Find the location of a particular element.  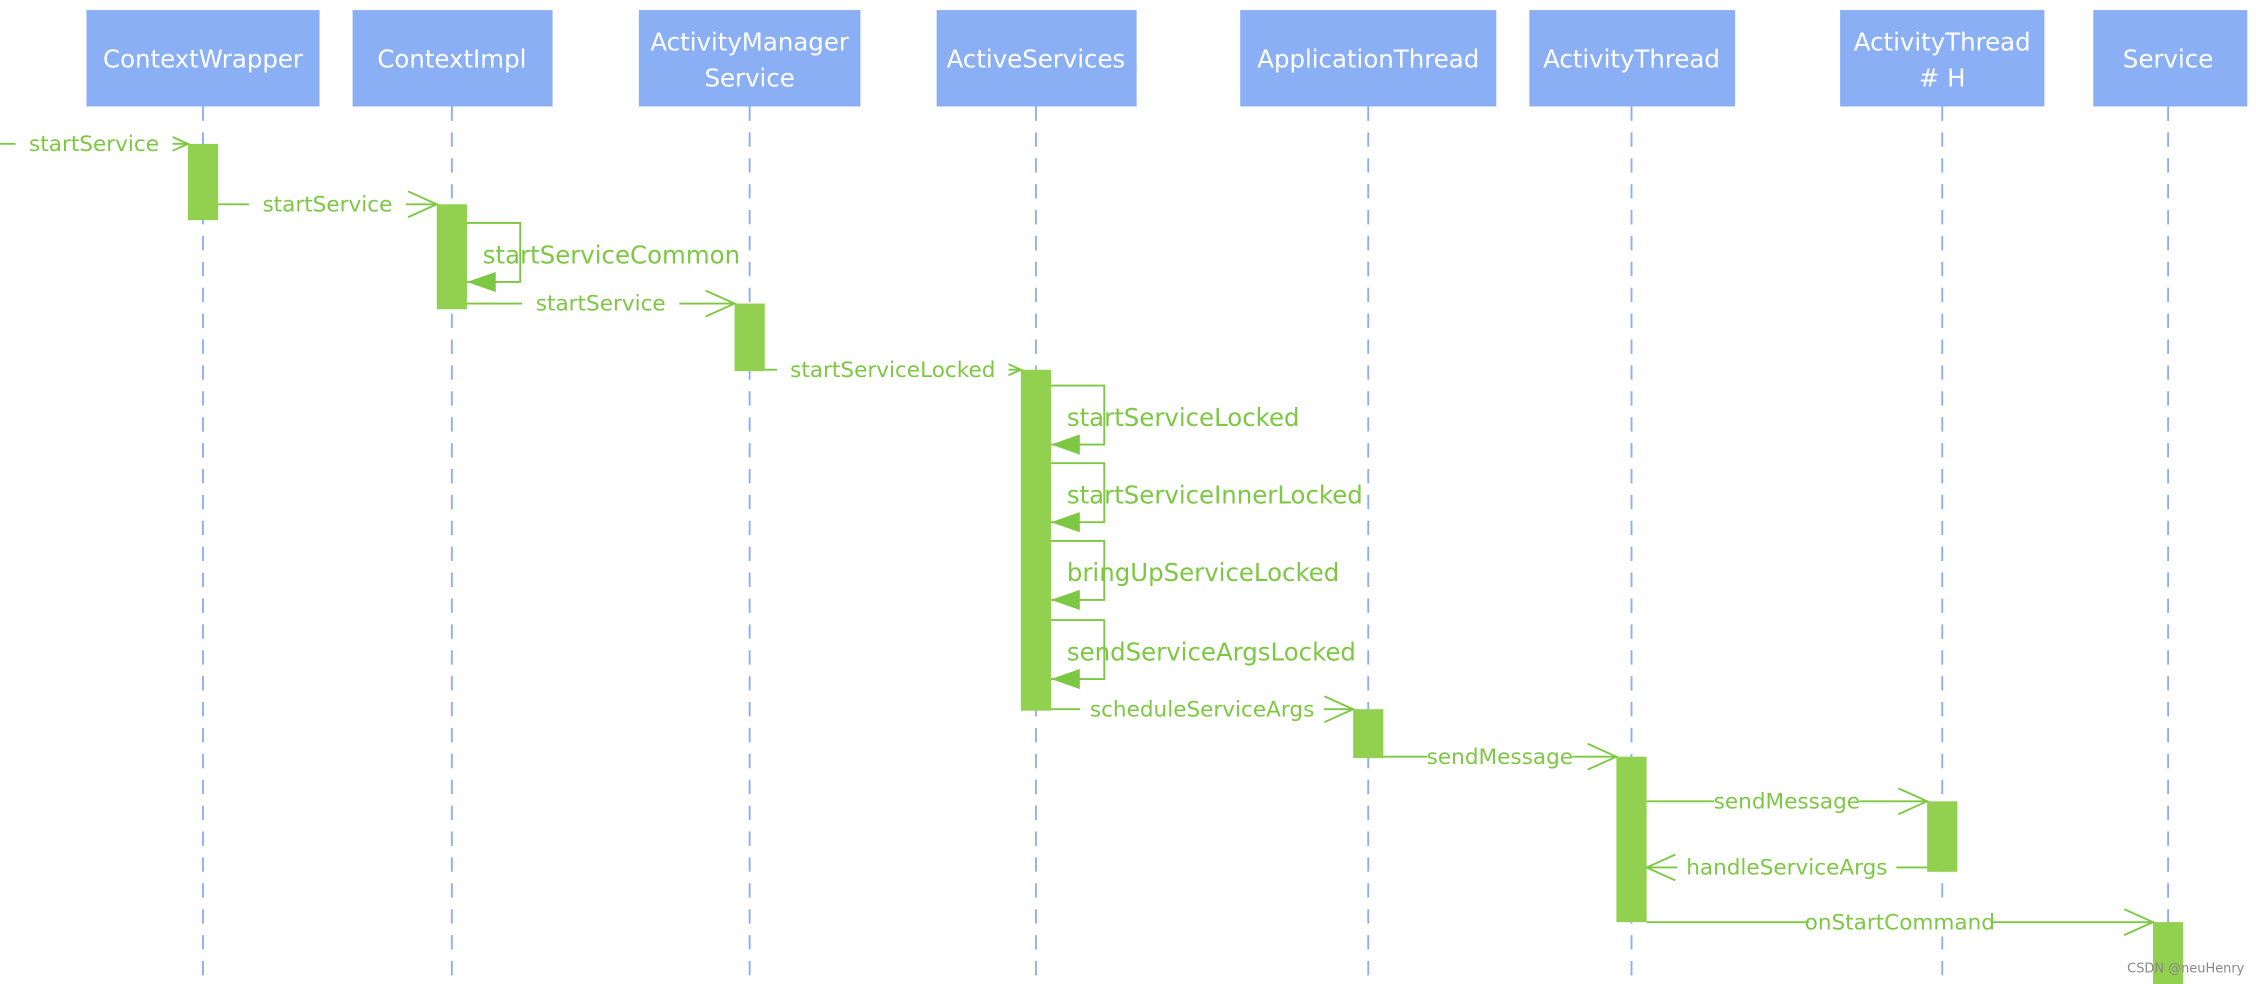

message-1: startService is located at coordinates (329, 204).